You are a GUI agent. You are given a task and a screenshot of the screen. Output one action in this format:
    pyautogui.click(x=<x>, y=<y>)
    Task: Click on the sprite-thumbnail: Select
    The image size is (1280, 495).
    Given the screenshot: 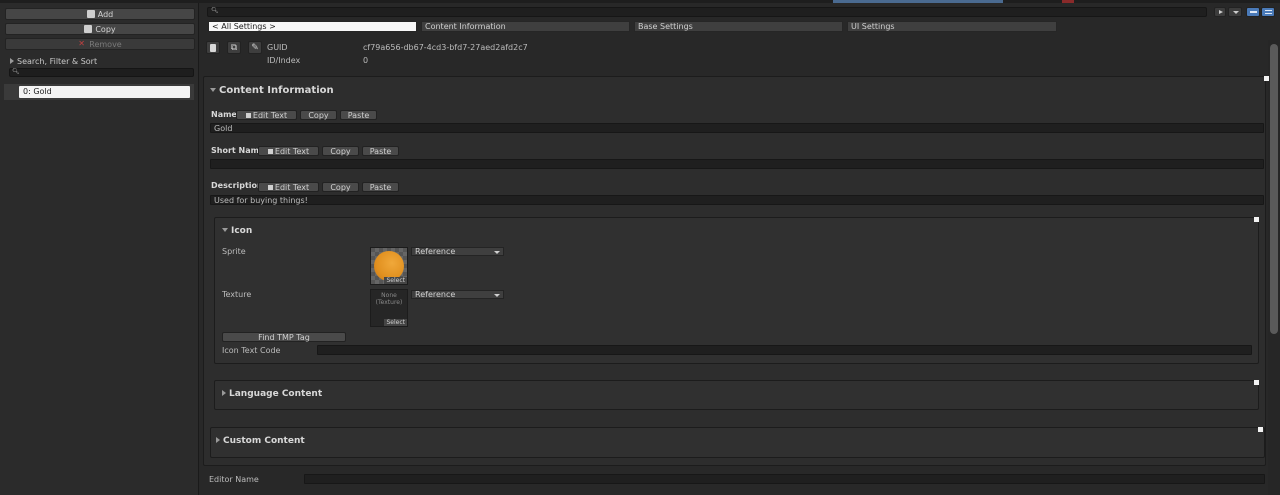 What is the action you would take?
    pyautogui.click(x=389, y=266)
    